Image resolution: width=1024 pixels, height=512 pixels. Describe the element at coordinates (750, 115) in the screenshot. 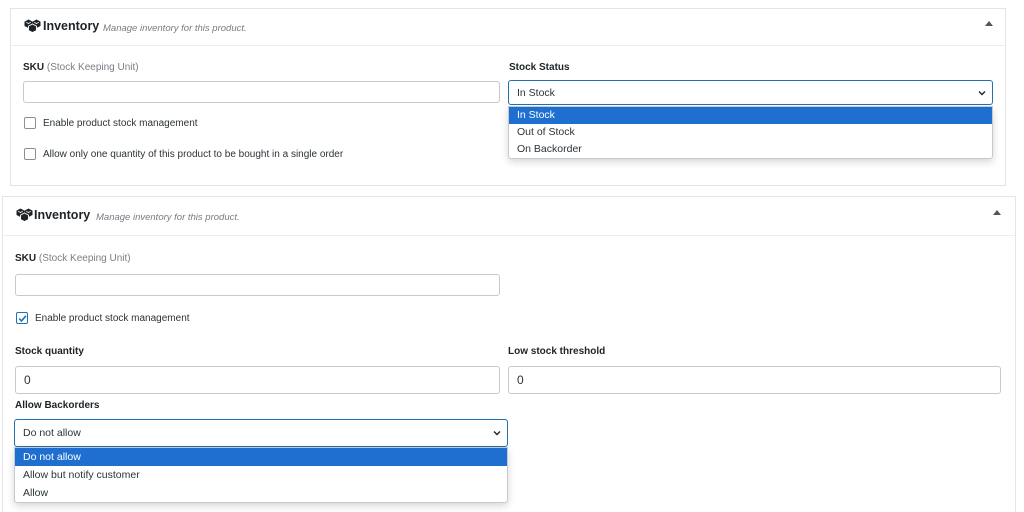

I see `stock-status-option-in-stock: In Stock` at that location.